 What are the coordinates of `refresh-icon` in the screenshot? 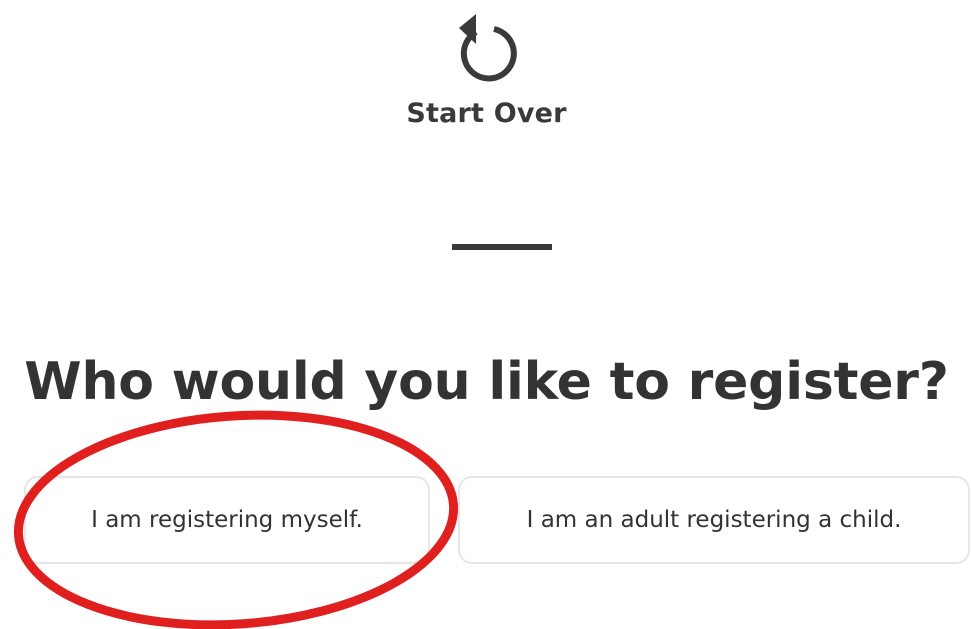 It's located at (487, 48).